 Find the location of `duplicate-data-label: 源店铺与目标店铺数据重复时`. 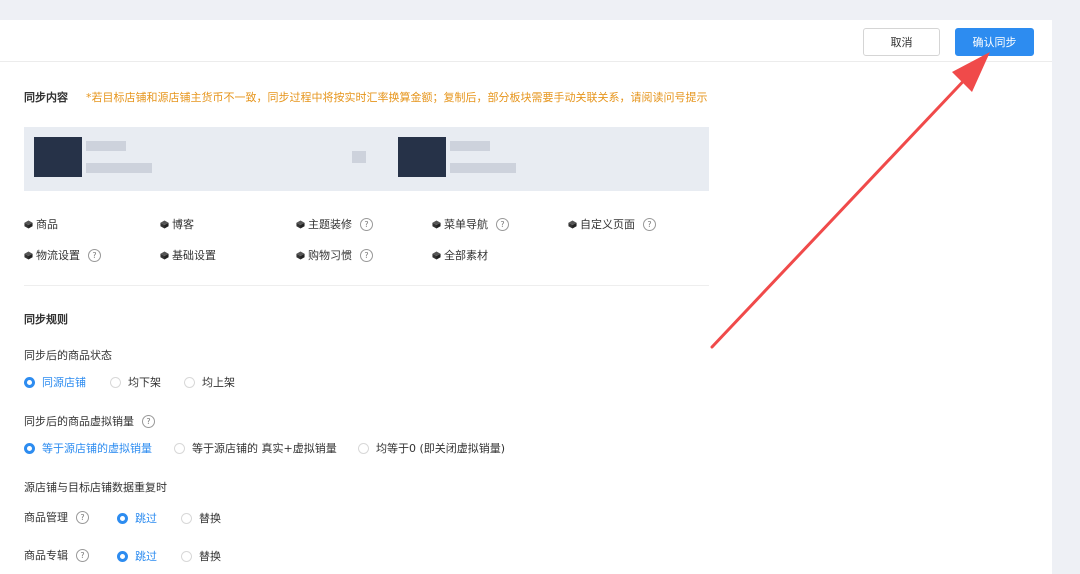

duplicate-data-label: 源店铺与目标店铺数据重复时 is located at coordinates (95, 487).